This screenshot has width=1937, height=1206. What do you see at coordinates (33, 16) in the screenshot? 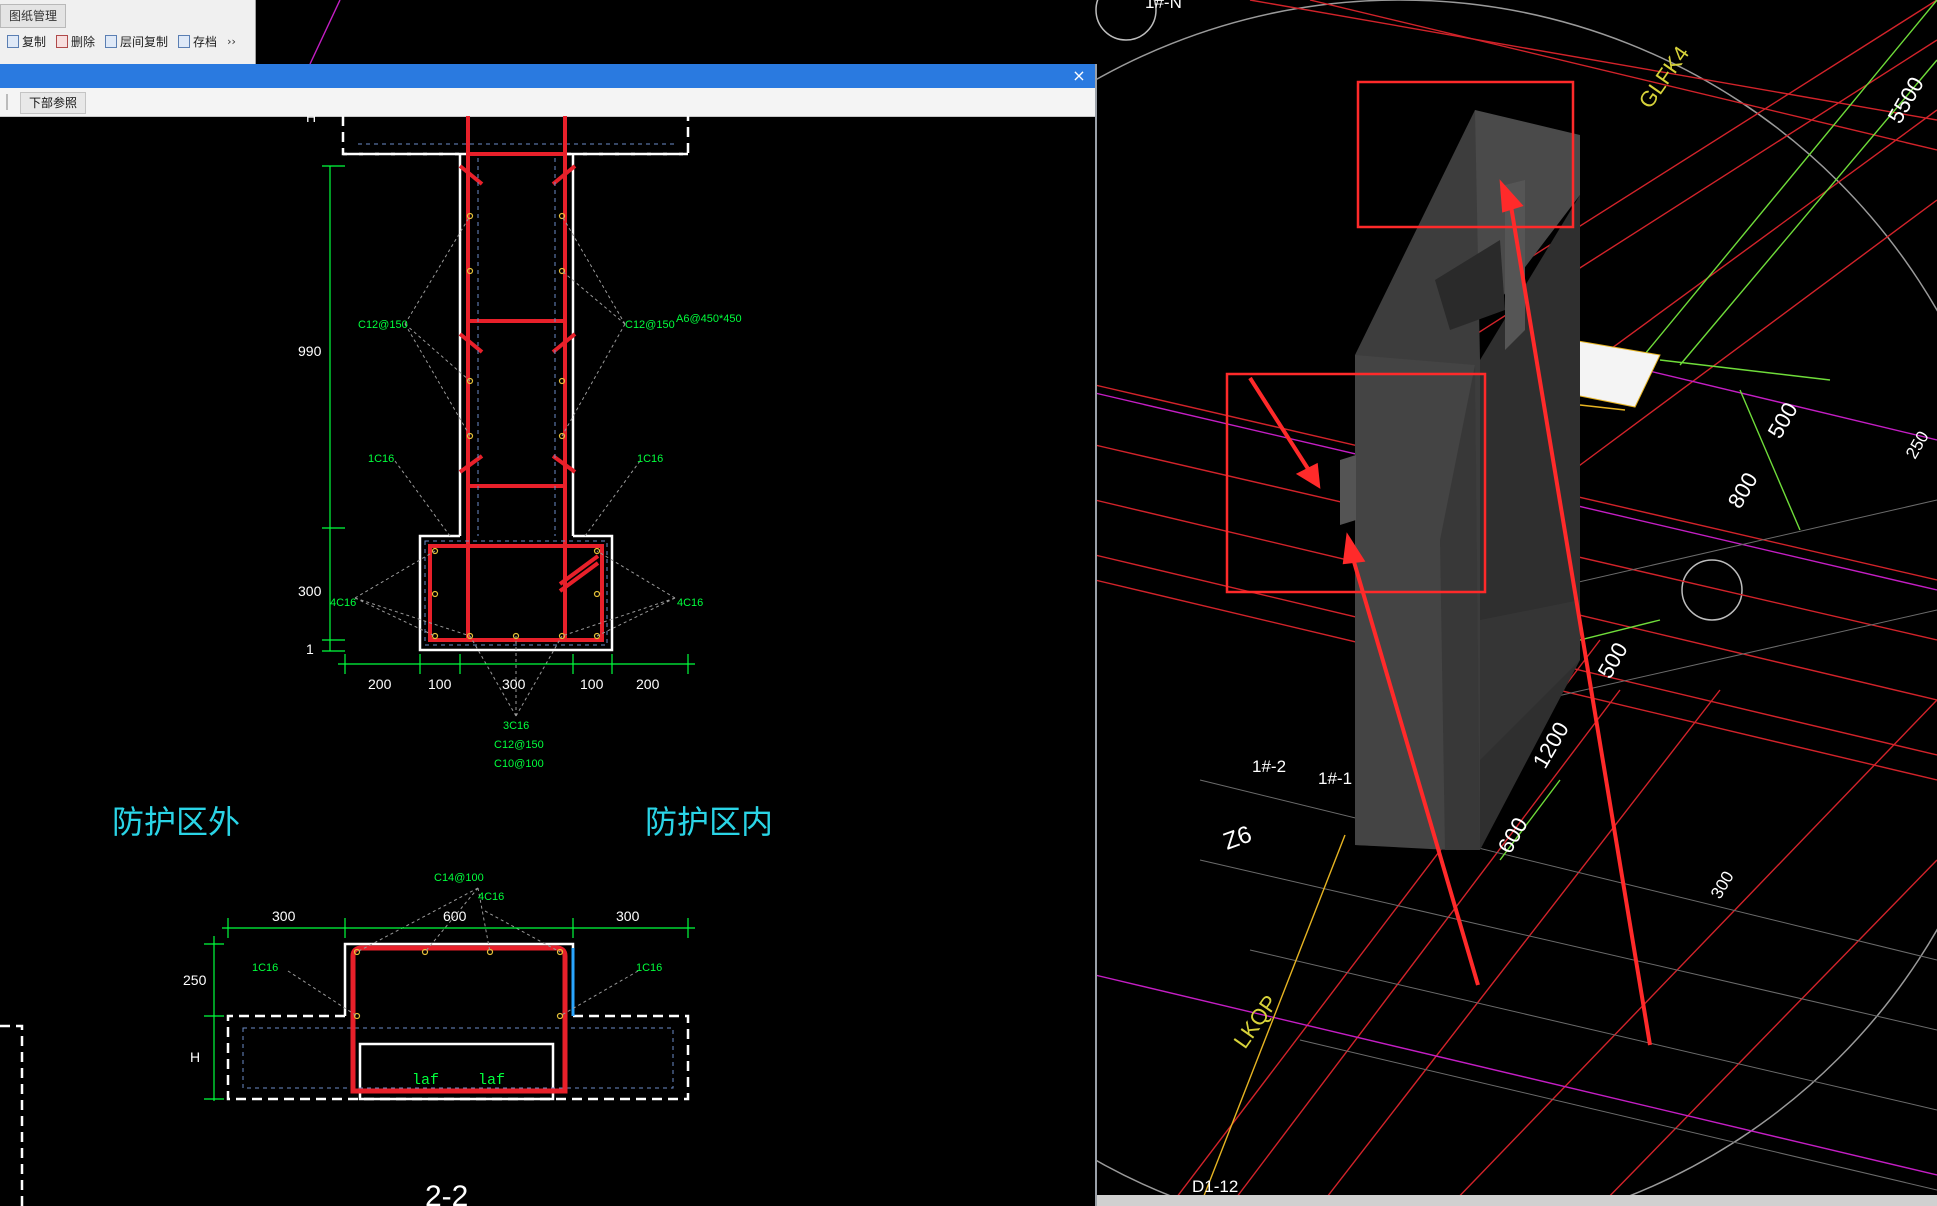
I see `tab-drawing-management: 图纸管理` at bounding box center [33, 16].